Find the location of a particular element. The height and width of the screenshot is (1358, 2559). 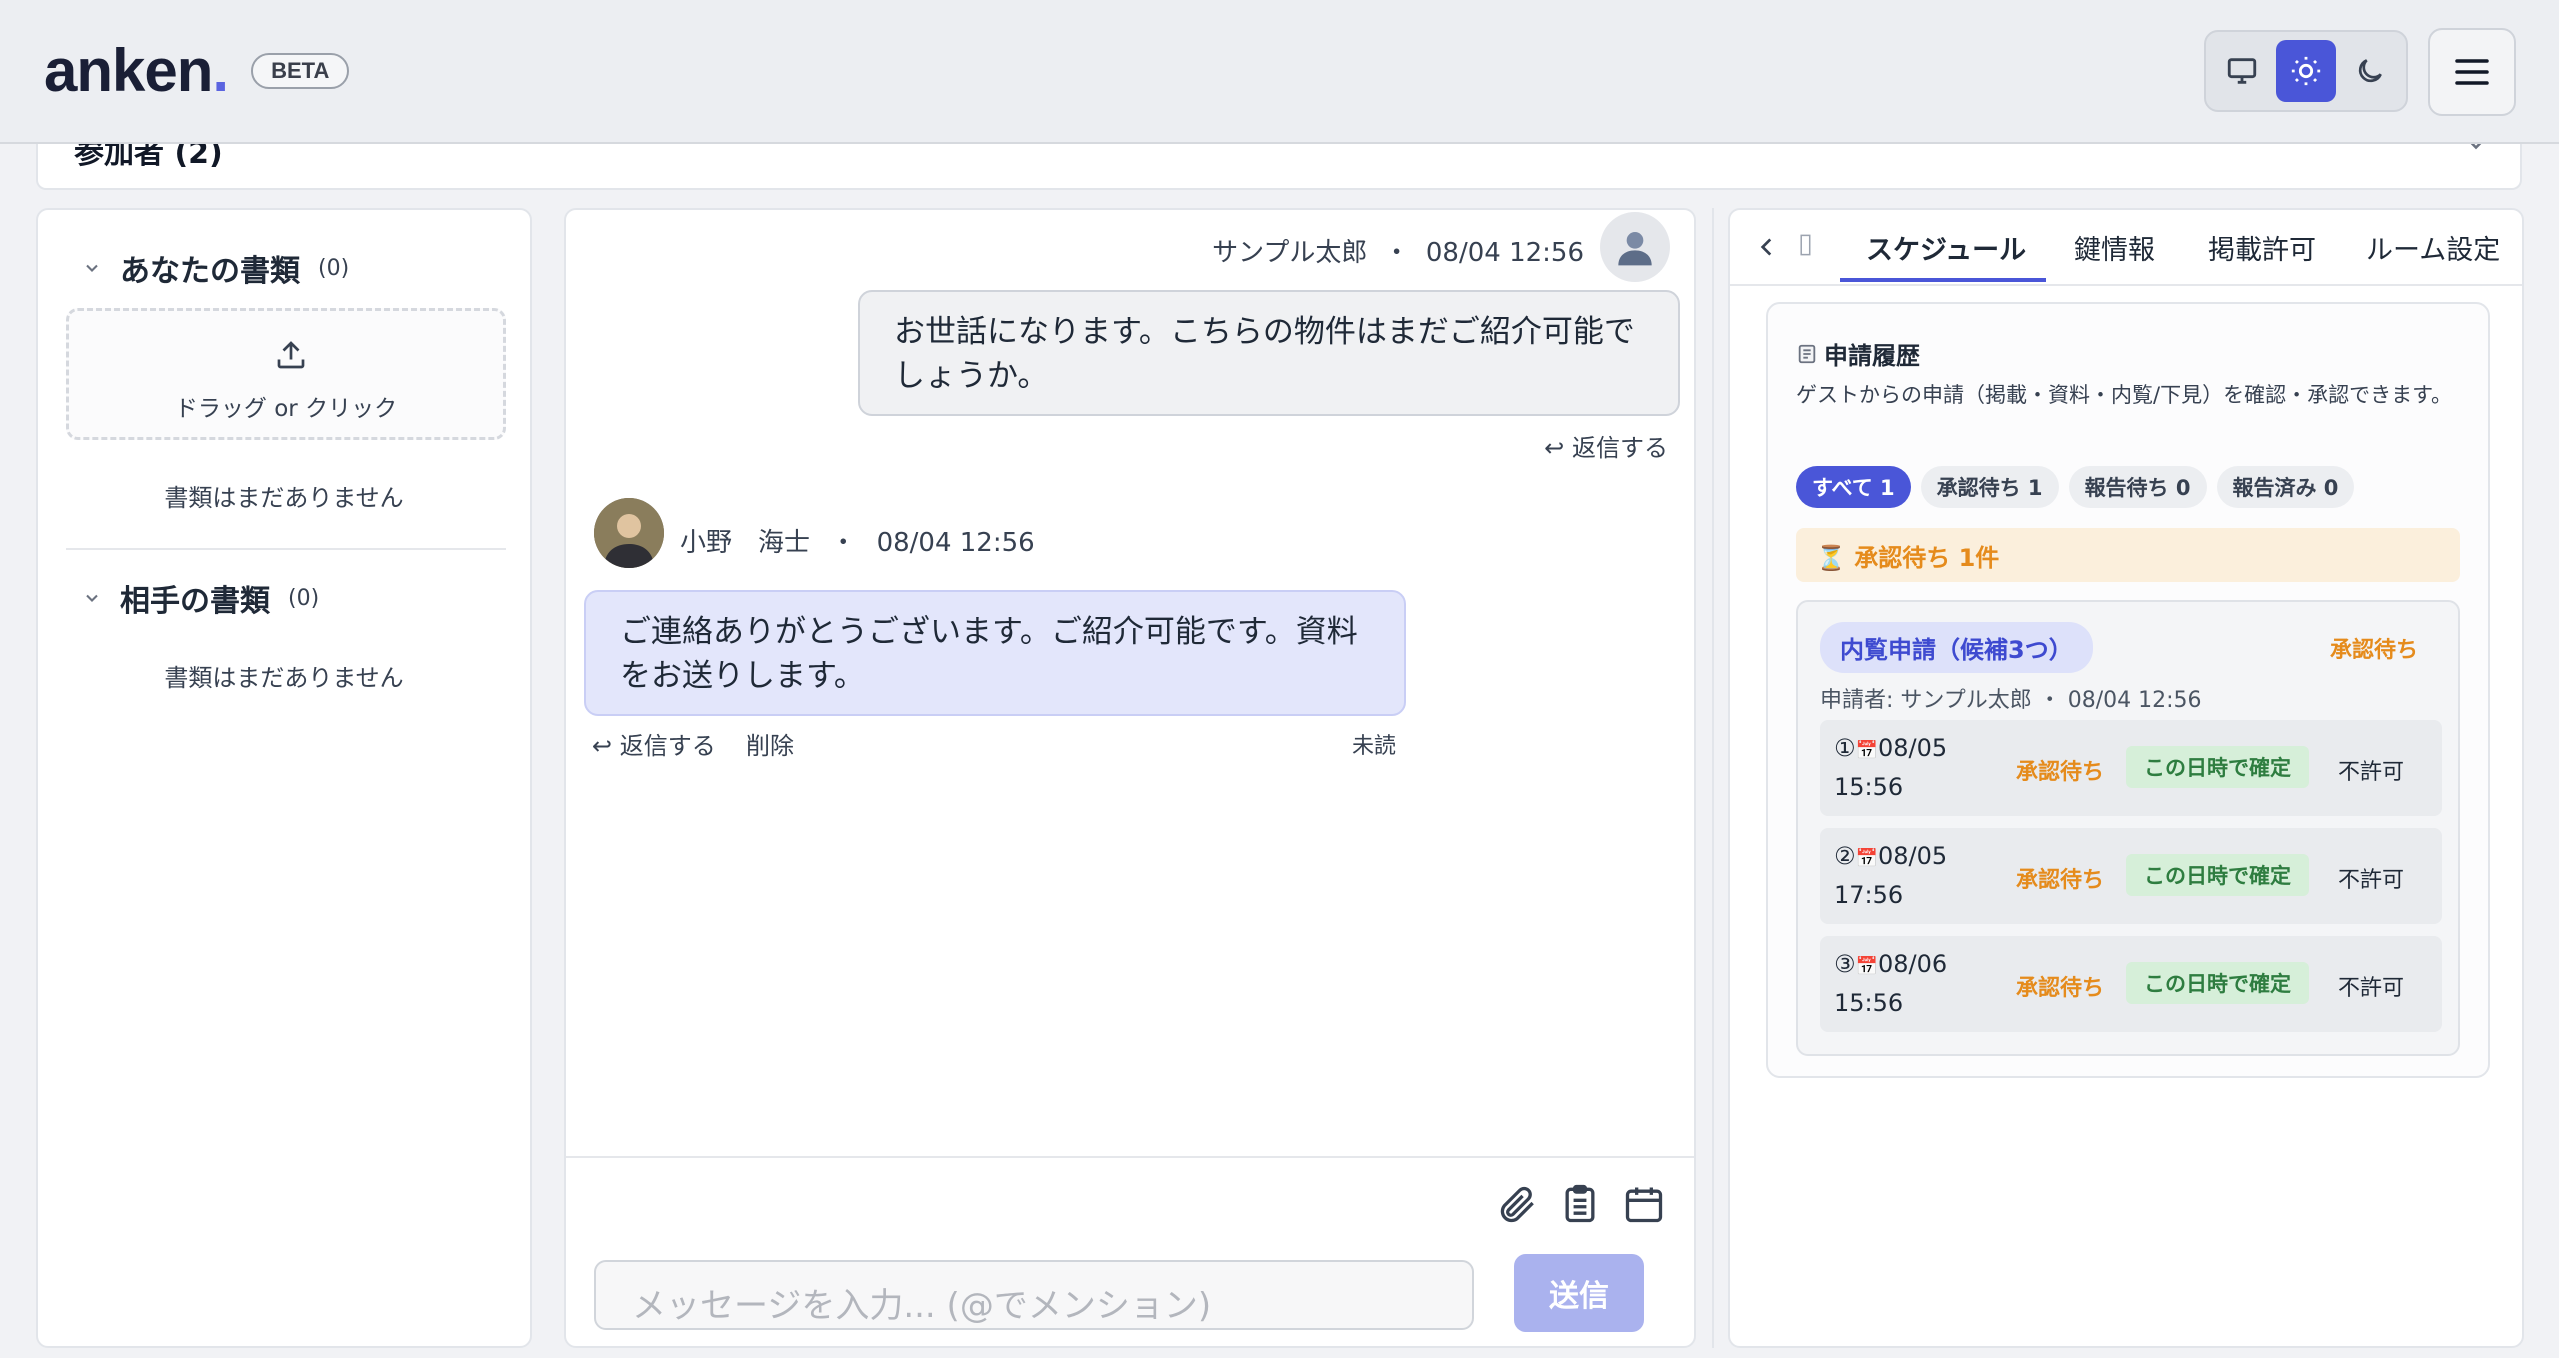

app-header: anken. BETA is located at coordinates (1279, 72).